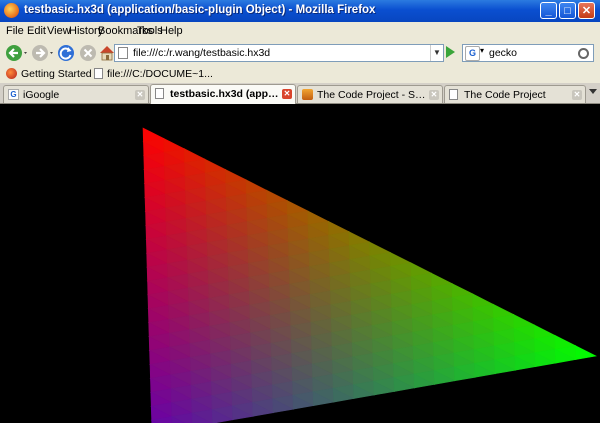 Image resolution: width=600 pixels, height=423 pixels. What do you see at coordinates (472, 53) in the screenshot?
I see `search-engine-icon: G` at bounding box center [472, 53].